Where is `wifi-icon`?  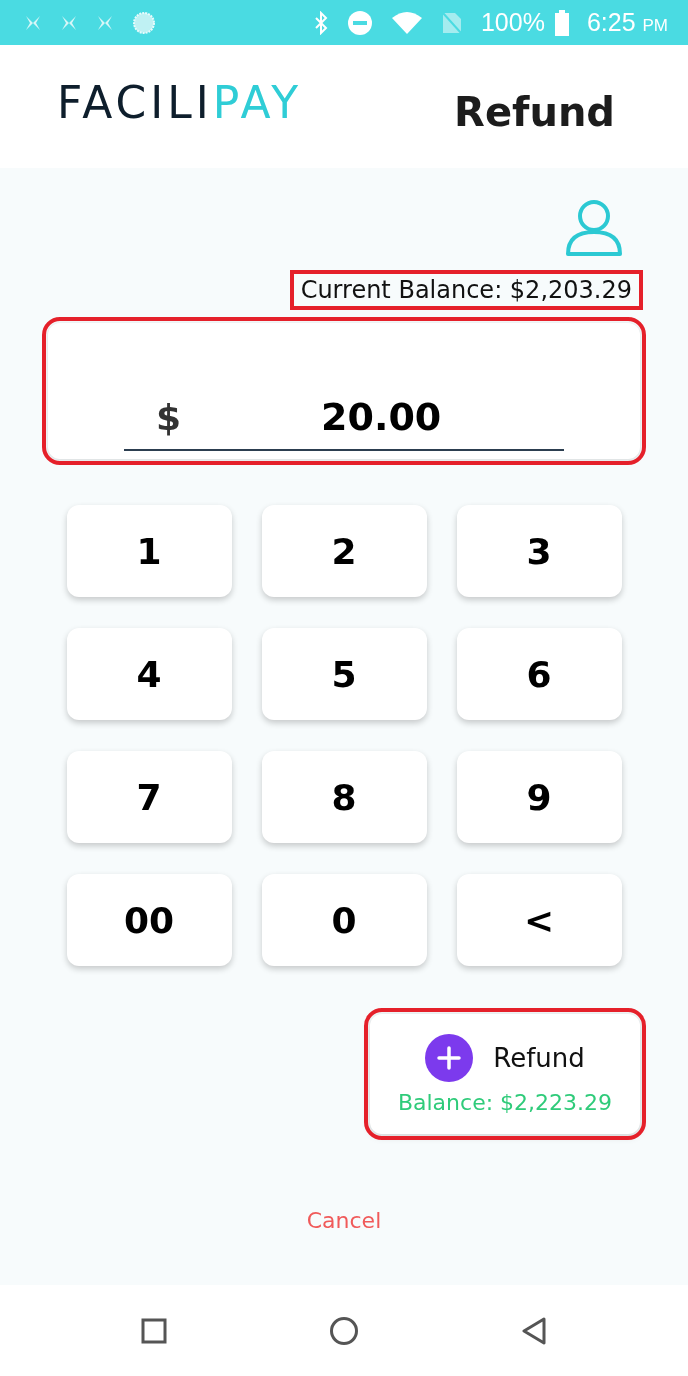 wifi-icon is located at coordinates (406, 22).